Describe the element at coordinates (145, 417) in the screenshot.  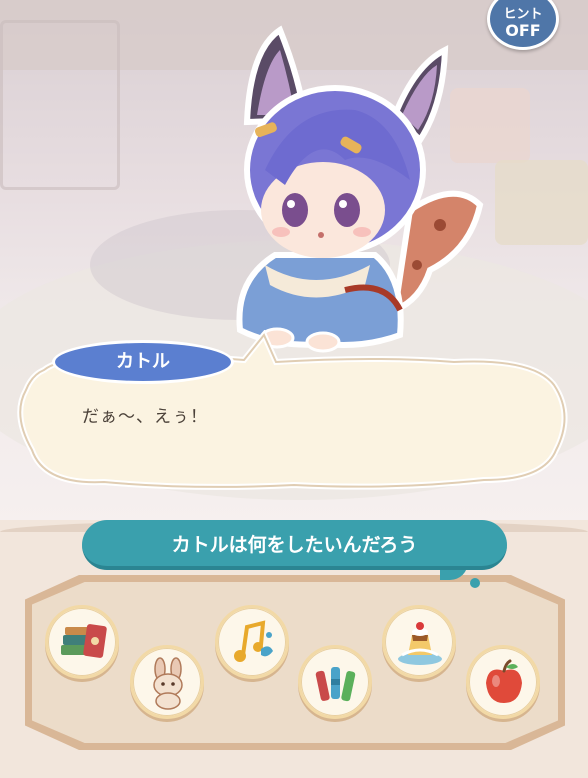
I see `dialogue-text: だぁ〜、えぅ！` at that location.